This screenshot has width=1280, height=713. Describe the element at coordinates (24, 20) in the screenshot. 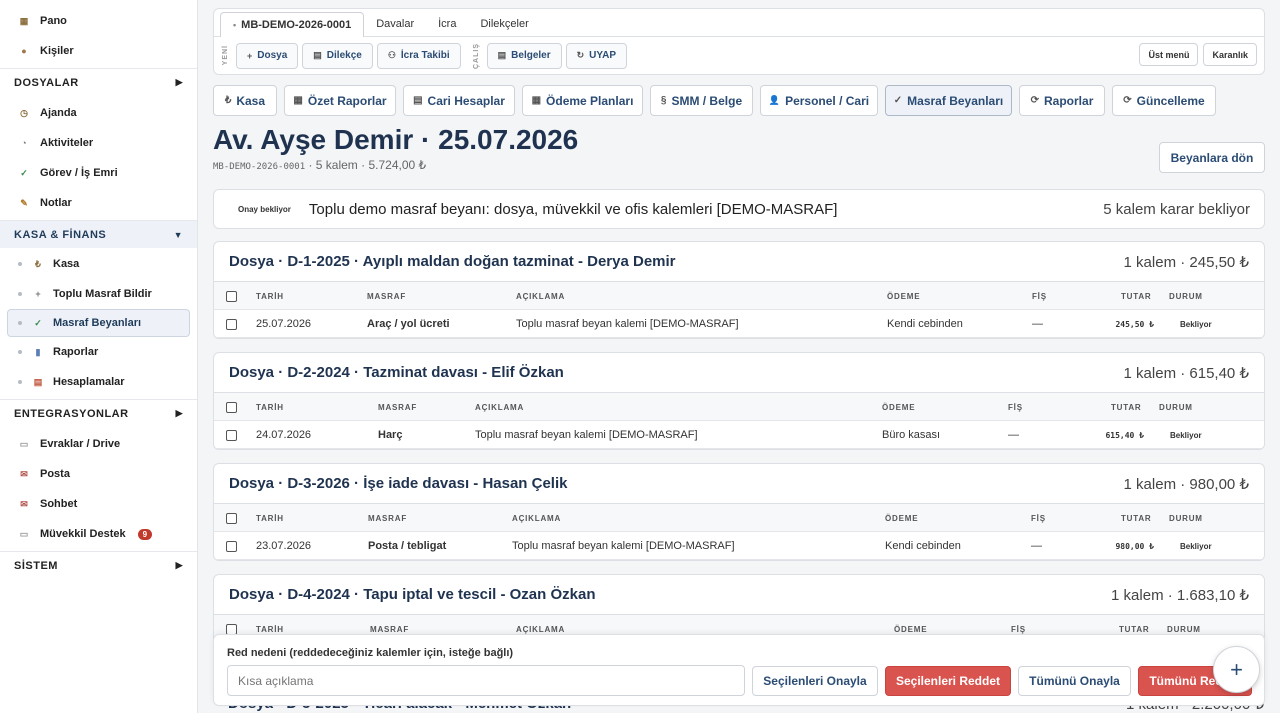

I see `dashboard-icon: ▦` at that location.